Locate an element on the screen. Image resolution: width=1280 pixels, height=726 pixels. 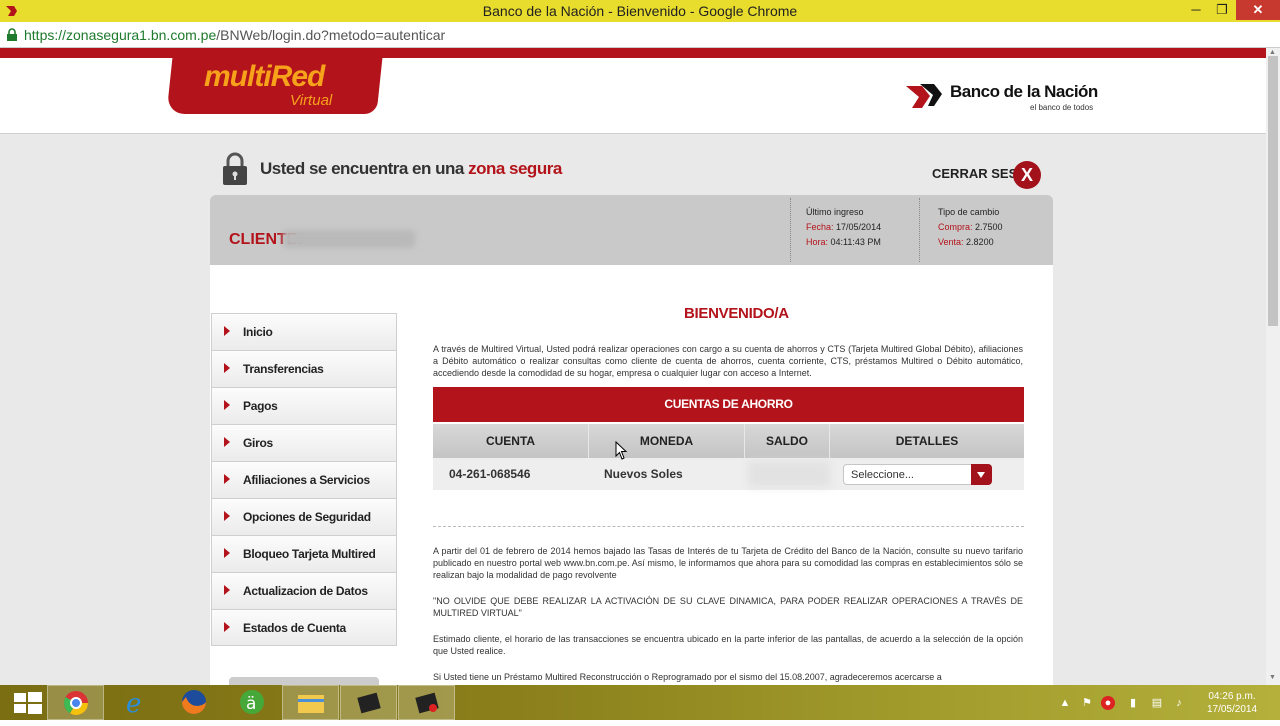
column-header-saldo: SALDO is located at coordinates (787, 441).